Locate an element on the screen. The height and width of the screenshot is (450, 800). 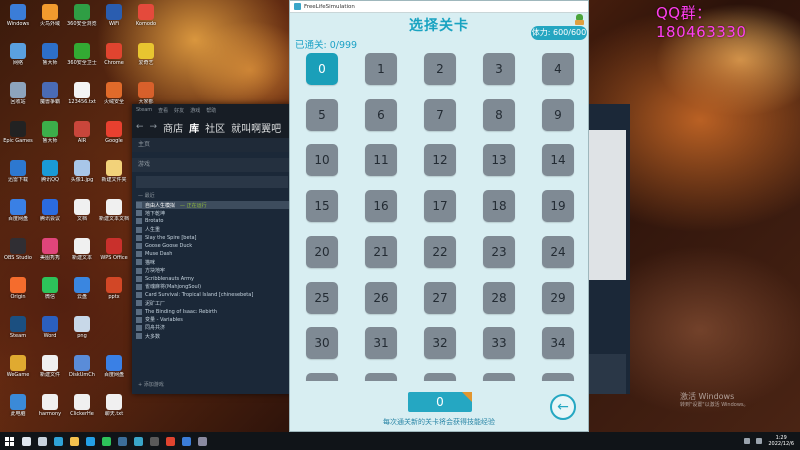
taskbar-mail-button is located at coordinates (202, 441).